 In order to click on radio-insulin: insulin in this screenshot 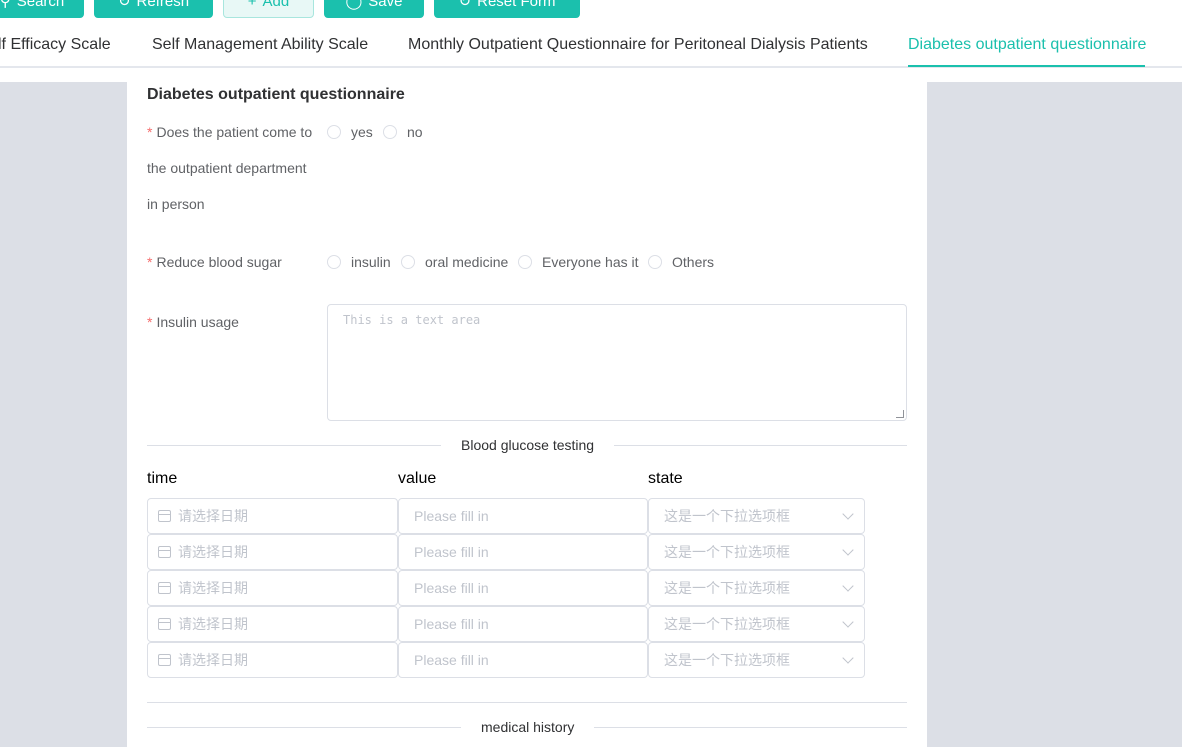, I will do `click(359, 262)`.